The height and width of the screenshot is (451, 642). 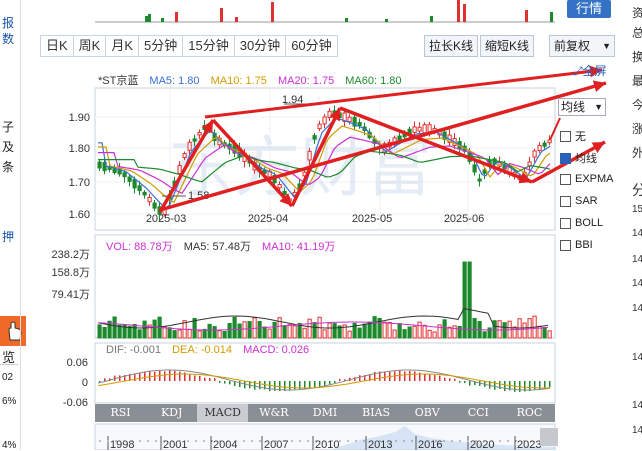 I want to click on right-panel-strip: 资 总 换 最 今 涨 外 分 15 14 14 14 14 14 14 14, so click(x=635, y=225).